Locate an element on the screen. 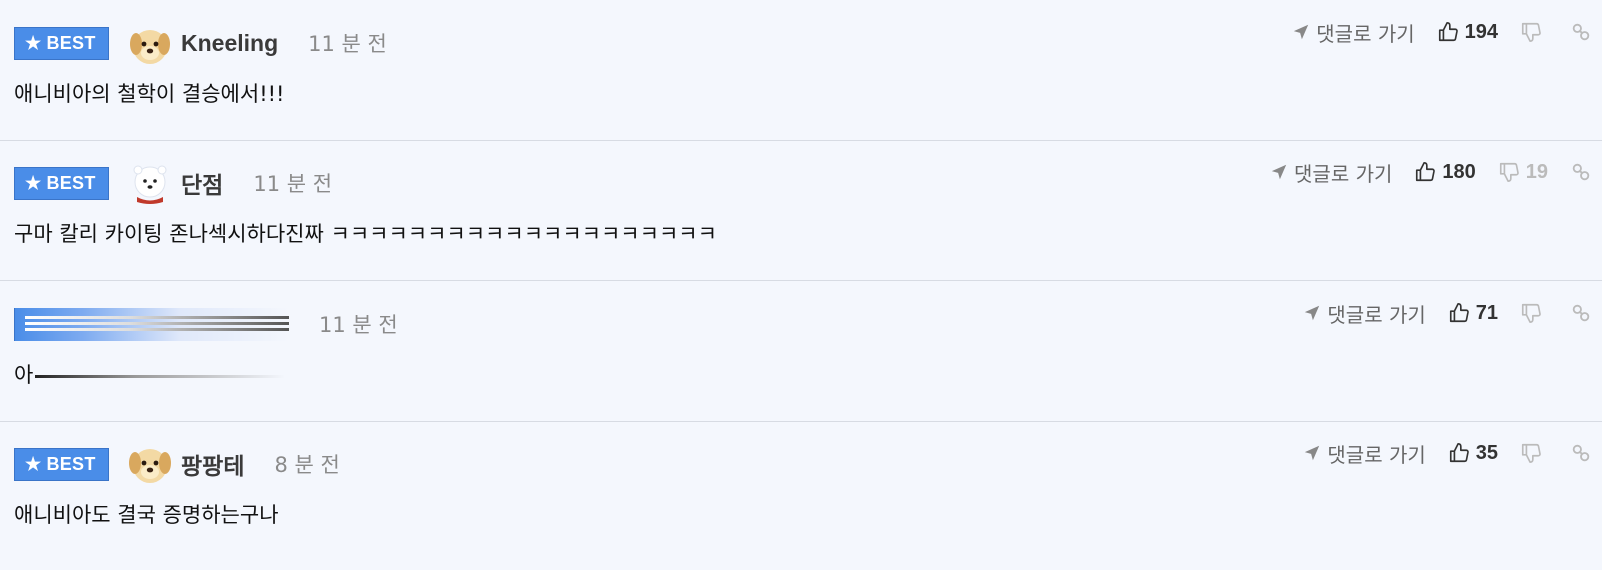 The height and width of the screenshot is (570, 1602). comment-actions: 댓글로 가기 194 is located at coordinates (1447, 32).